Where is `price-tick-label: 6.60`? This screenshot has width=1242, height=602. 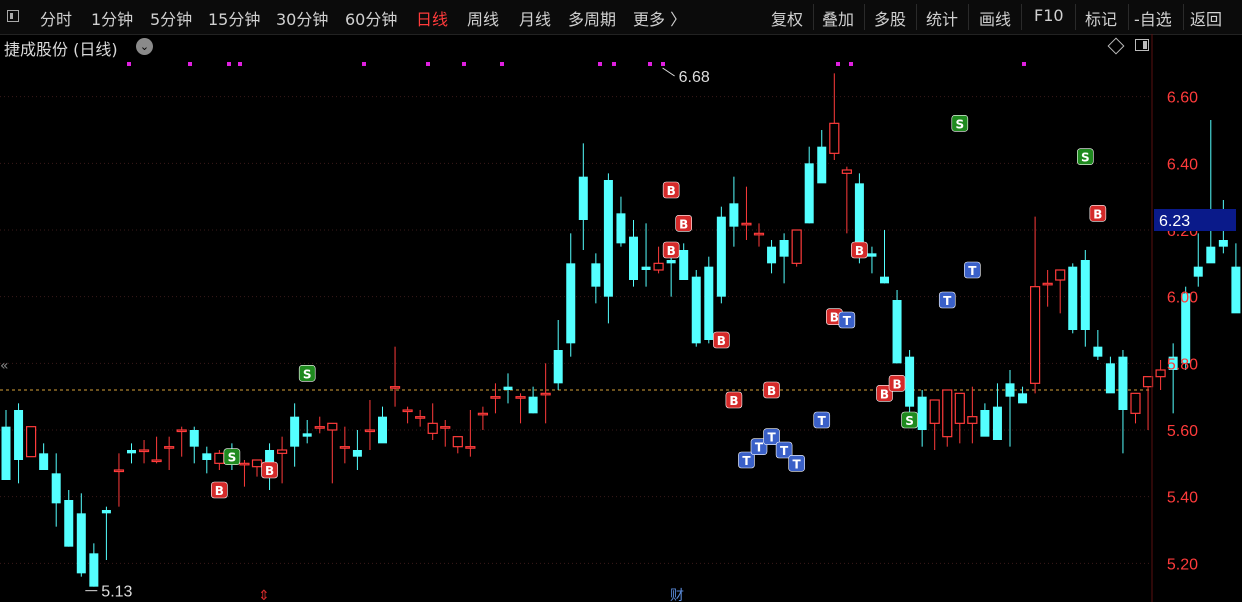 price-tick-label: 6.60 is located at coordinates (1182, 98).